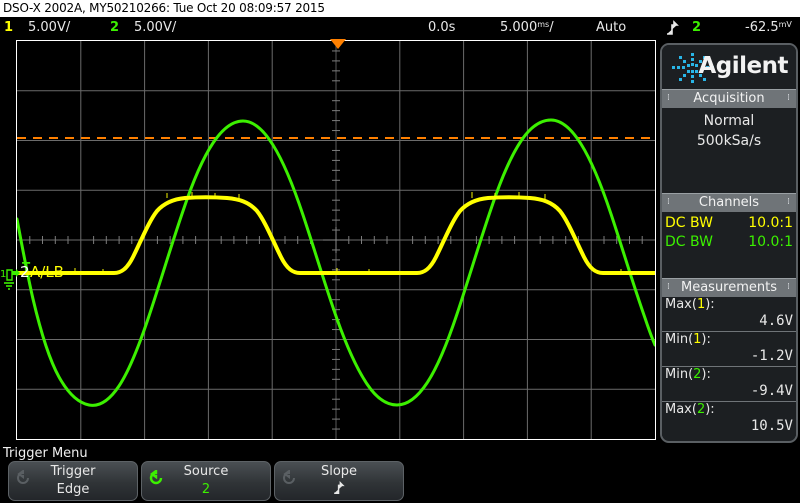 The width and height of the screenshot is (800, 503). Describe the element at coordinates (729, 314) in the screenshot. I see `measurement-row: Max(1): 4.6V` at that location.